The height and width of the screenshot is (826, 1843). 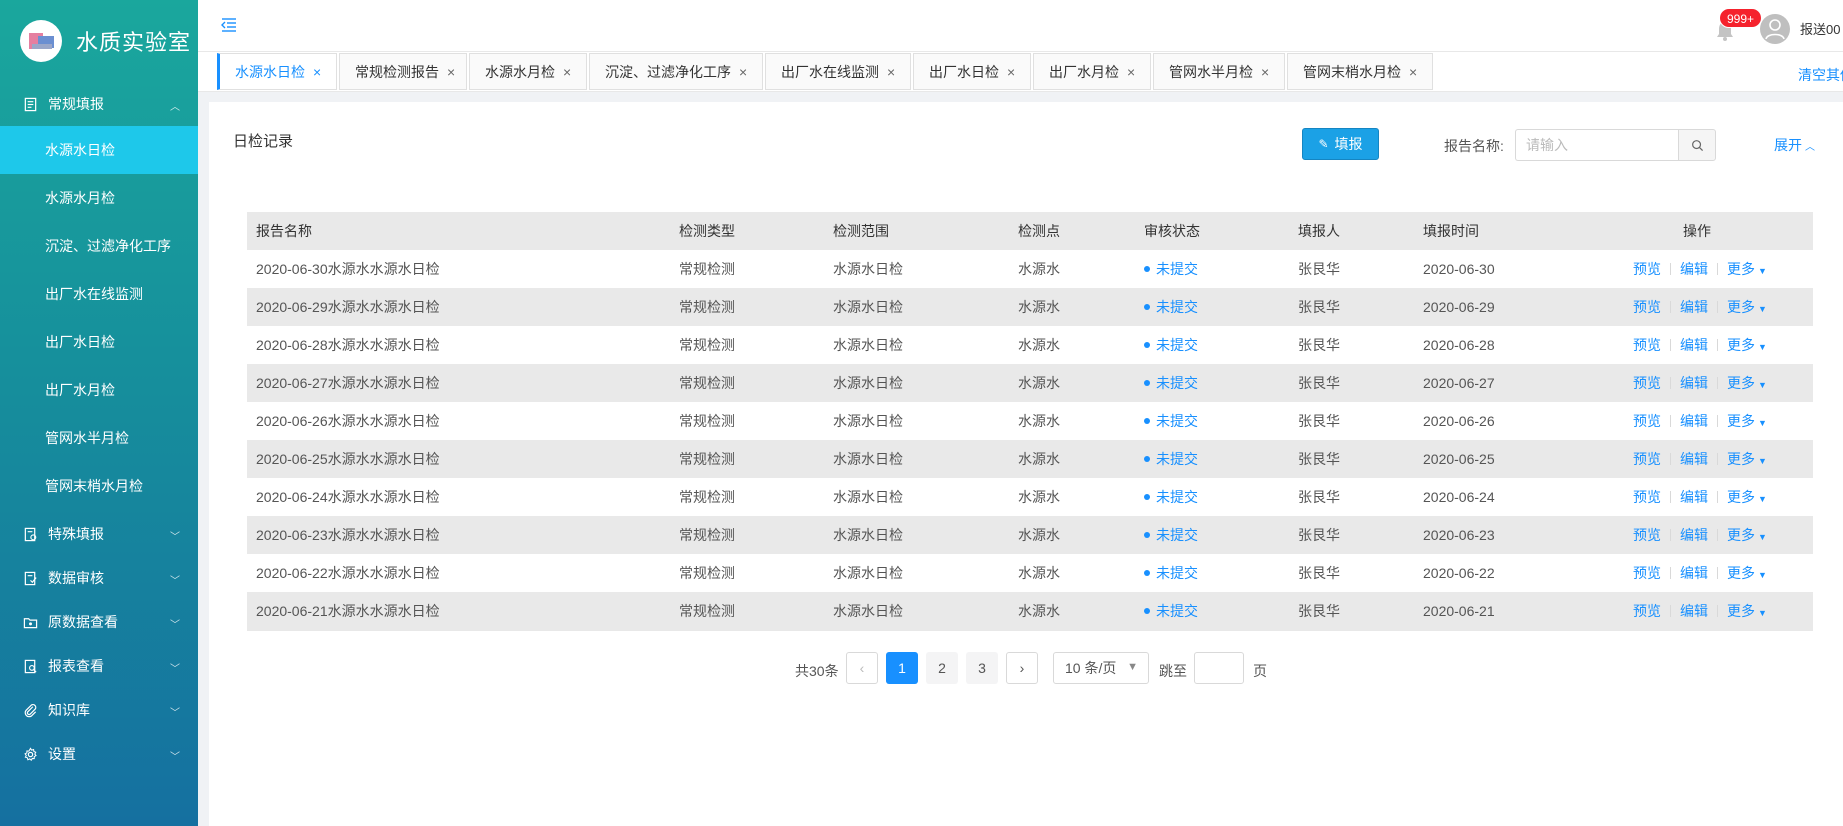 What do you see at coordinates (270, 71) in the screenshot?
I see `tab-label: 水源水日检` at bounding box center [270, 71].